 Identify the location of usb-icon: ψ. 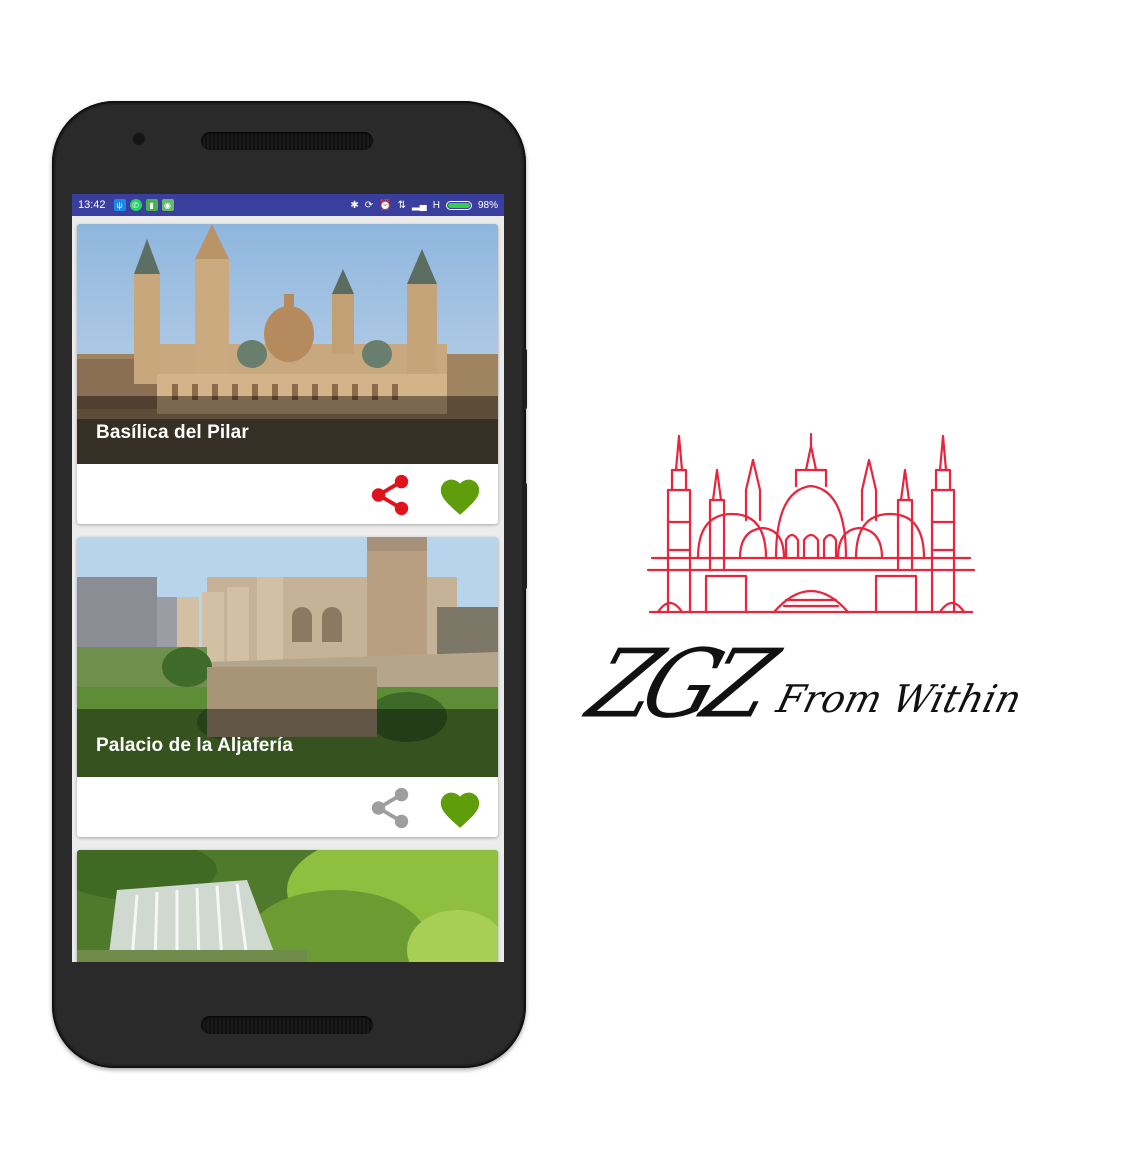
(119, 205).